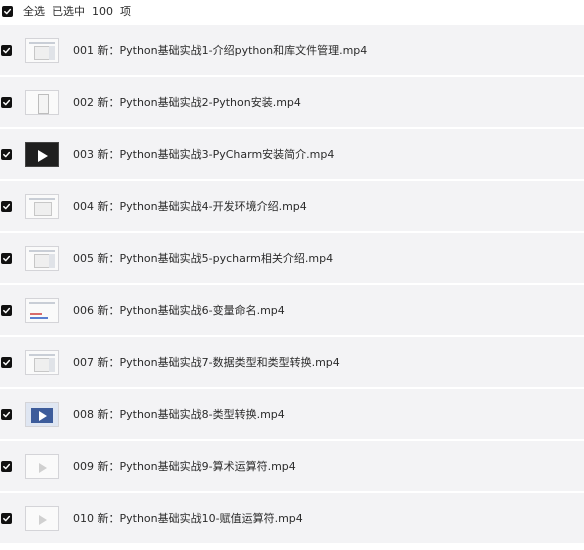 The image size is (584, 550). I want to click on file-row: 009 新：Python基础实战9-算术运算符.mp4, so click(292, 467).